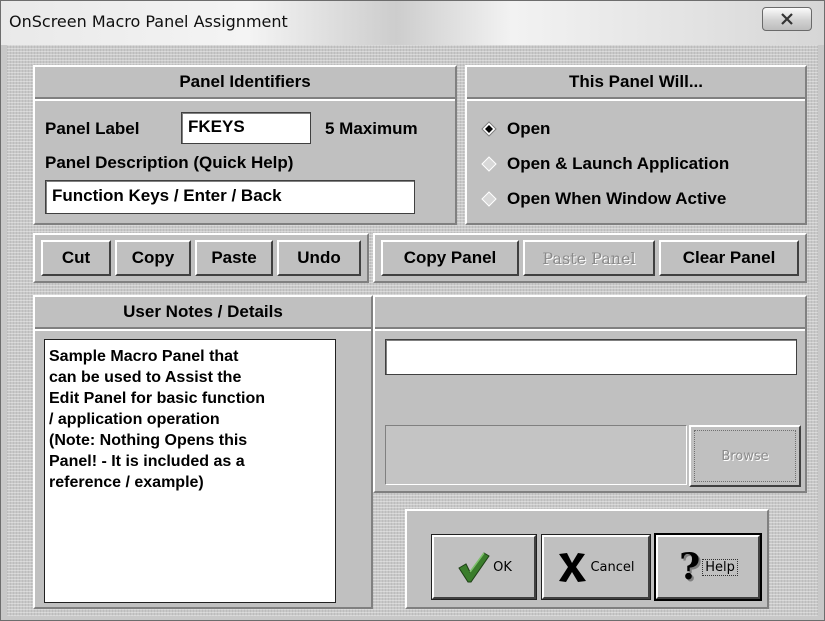 The image size is (825, 621). What do you see at coordinates (148, 440) in the screenshot?
I see `notes-line: (Note: Nothing Opens this` at bounding box center [148, 440].